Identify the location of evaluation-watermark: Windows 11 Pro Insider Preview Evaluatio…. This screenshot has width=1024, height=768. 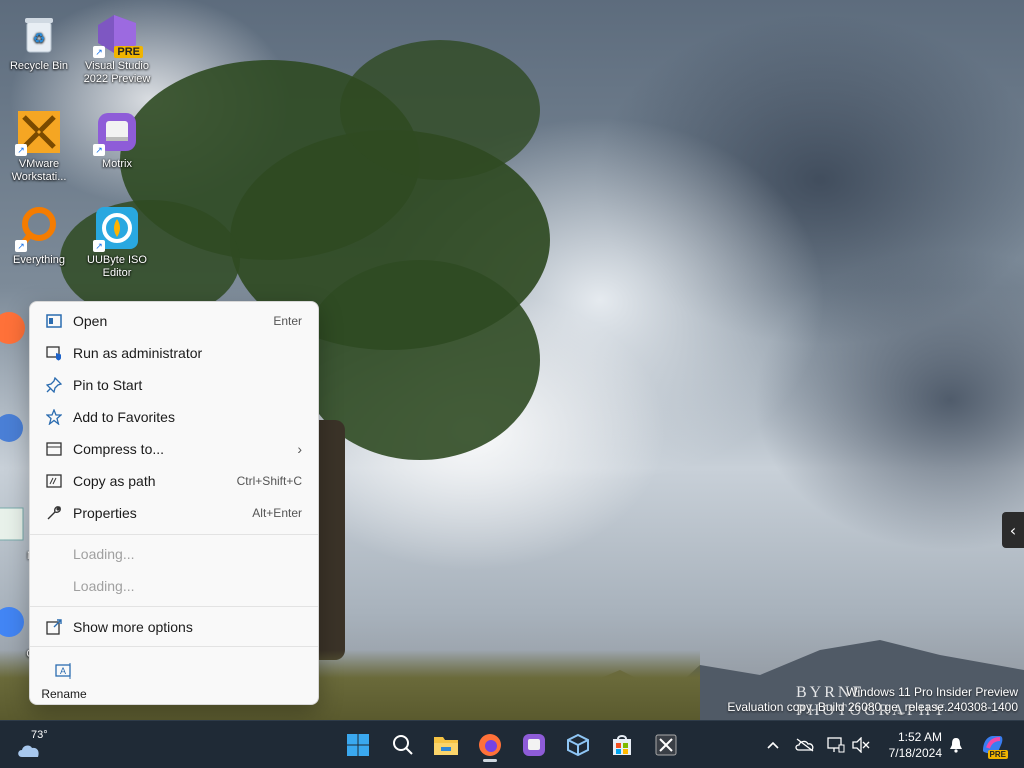
(872, 699).